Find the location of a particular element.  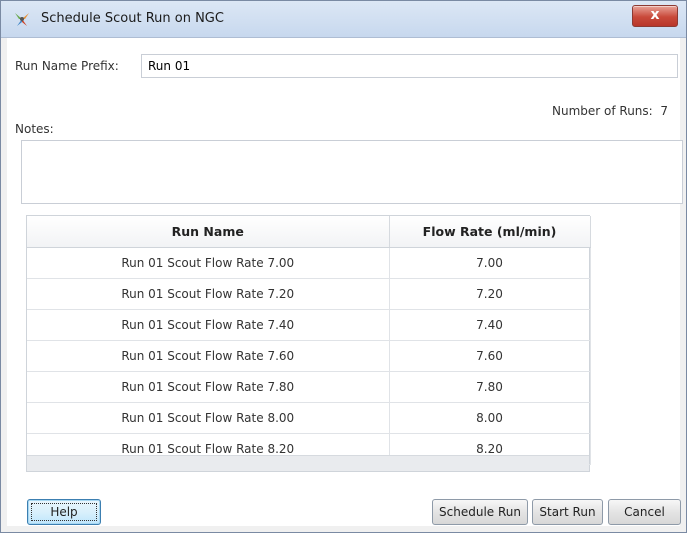

table-row: Run 01 Scout Flow Rate 8.00 8.00 is located at coordinates (309, 418).